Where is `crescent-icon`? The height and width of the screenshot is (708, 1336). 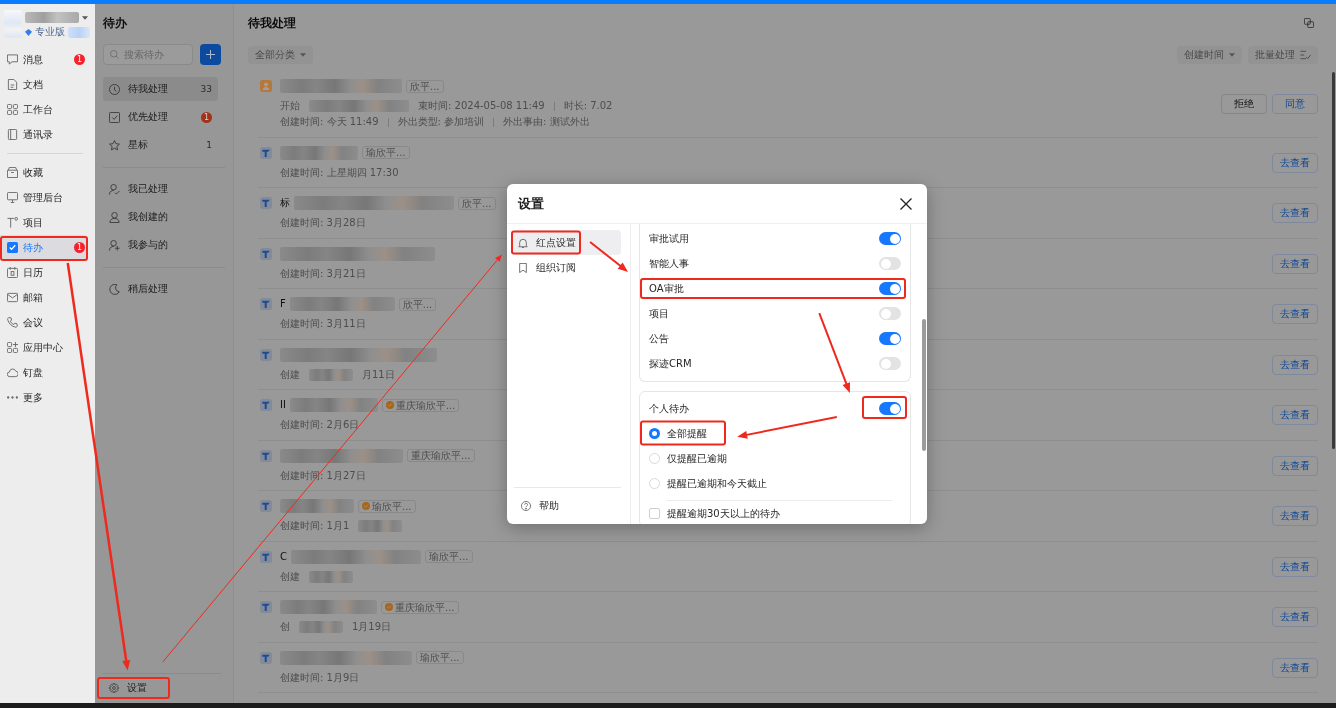
crescent-icon is located at coordinates (114, 289).